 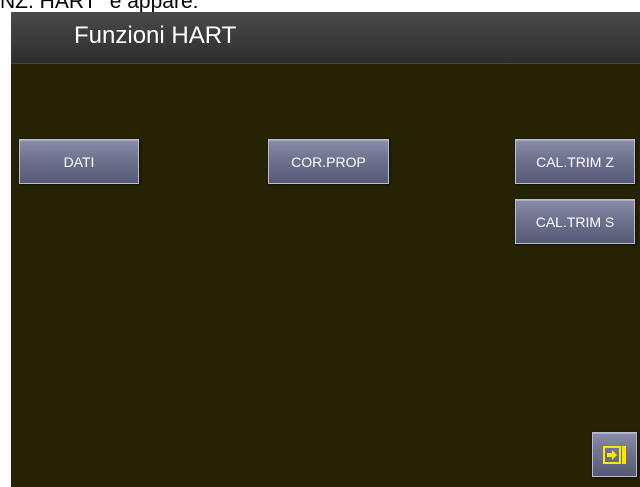 I want to click on title-bar: Funzioni HART, so click(x=325, y=38).